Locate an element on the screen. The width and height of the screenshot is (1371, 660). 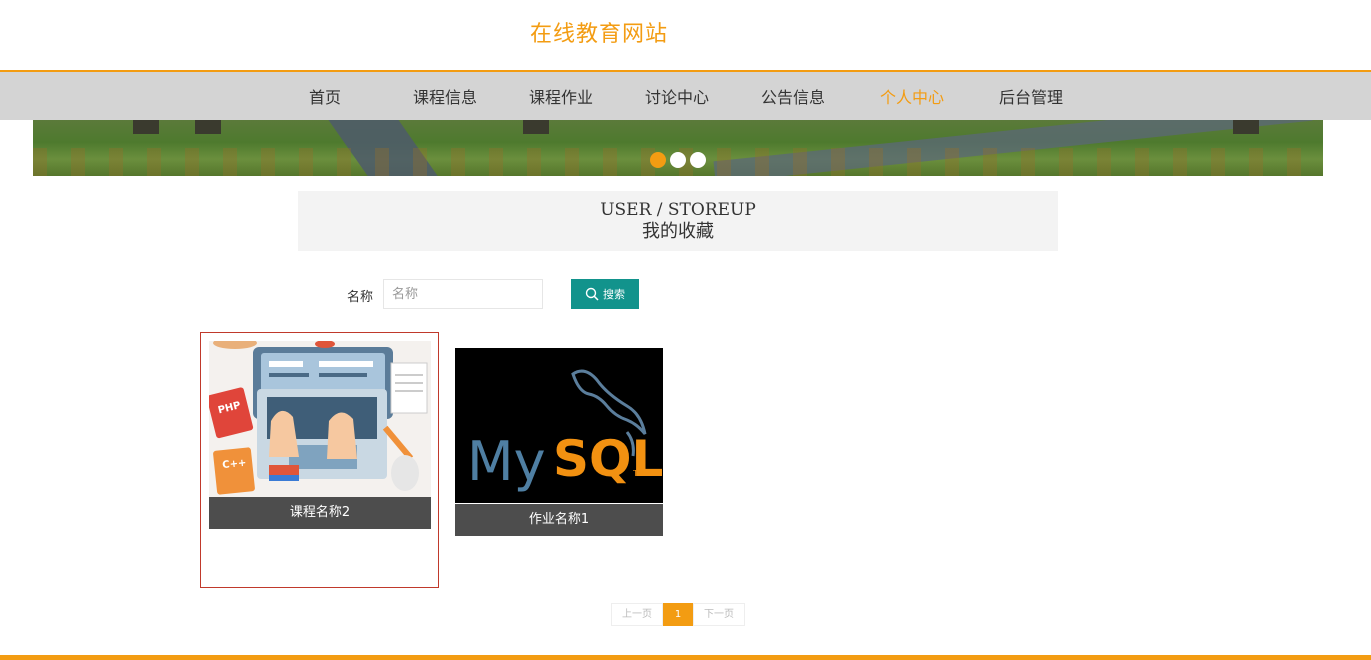
search-label: 名称 is located at coordinates (360, 297).